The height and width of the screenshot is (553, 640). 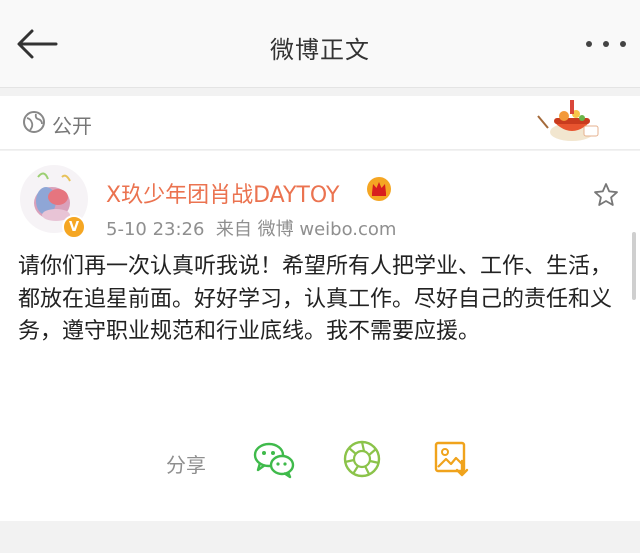 I want to click on footer-strip, so click(x=320, y=541).